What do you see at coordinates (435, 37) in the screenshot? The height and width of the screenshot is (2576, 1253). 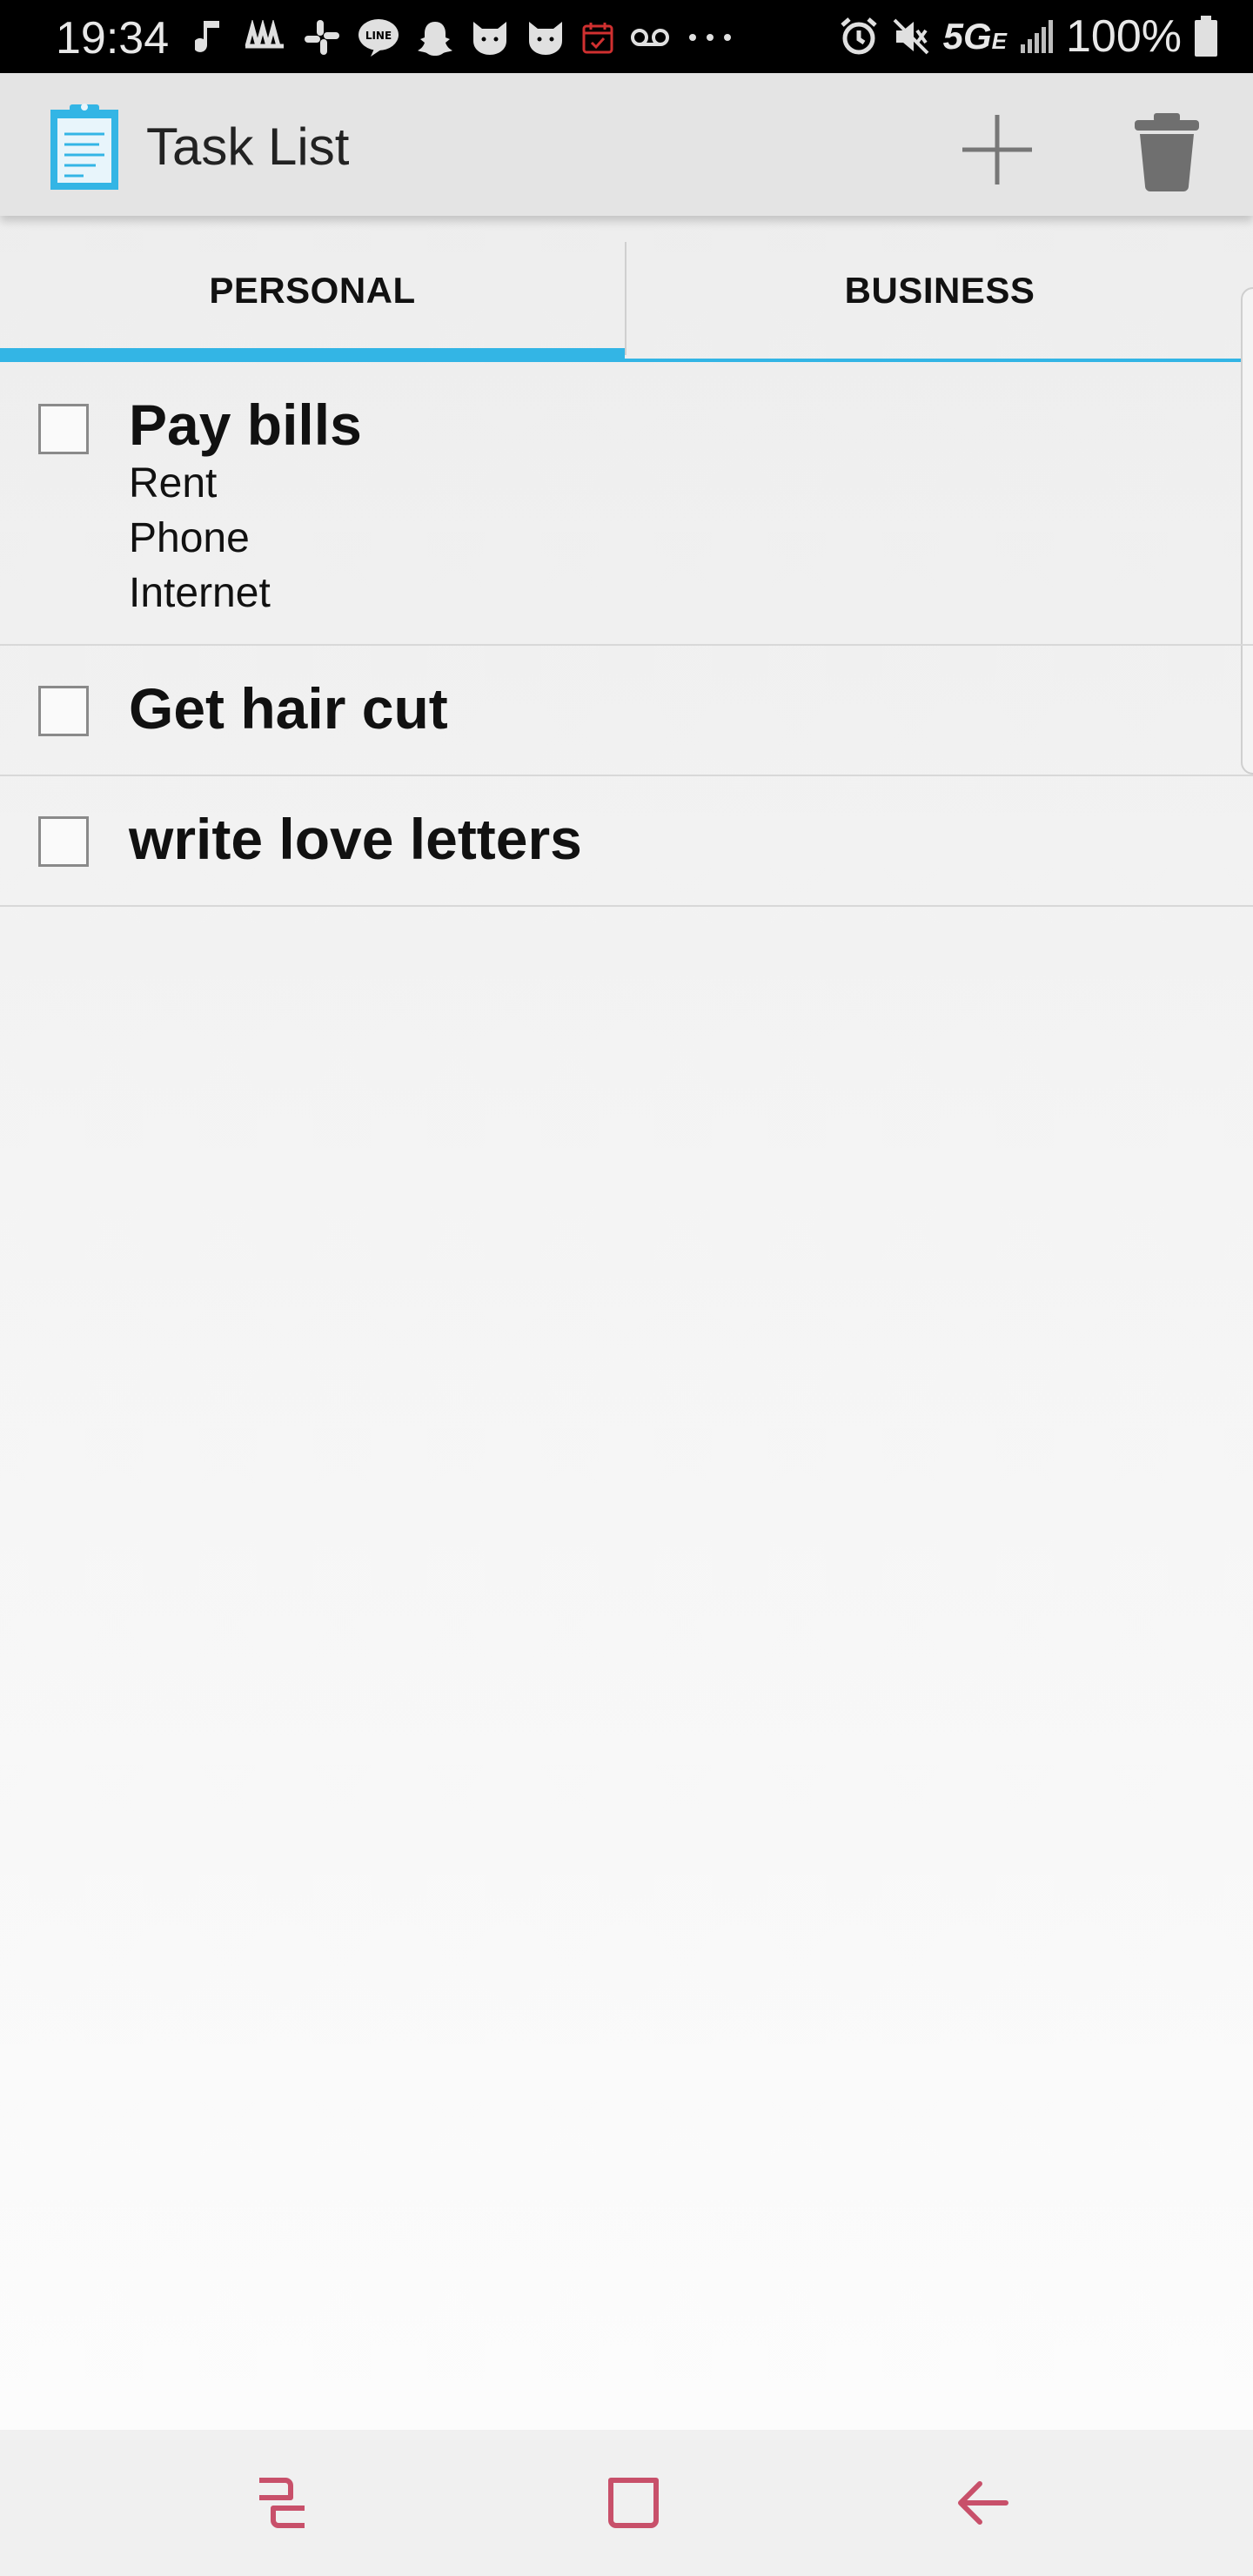 I see `snapchat-icon` at bounding box center [435, 37].